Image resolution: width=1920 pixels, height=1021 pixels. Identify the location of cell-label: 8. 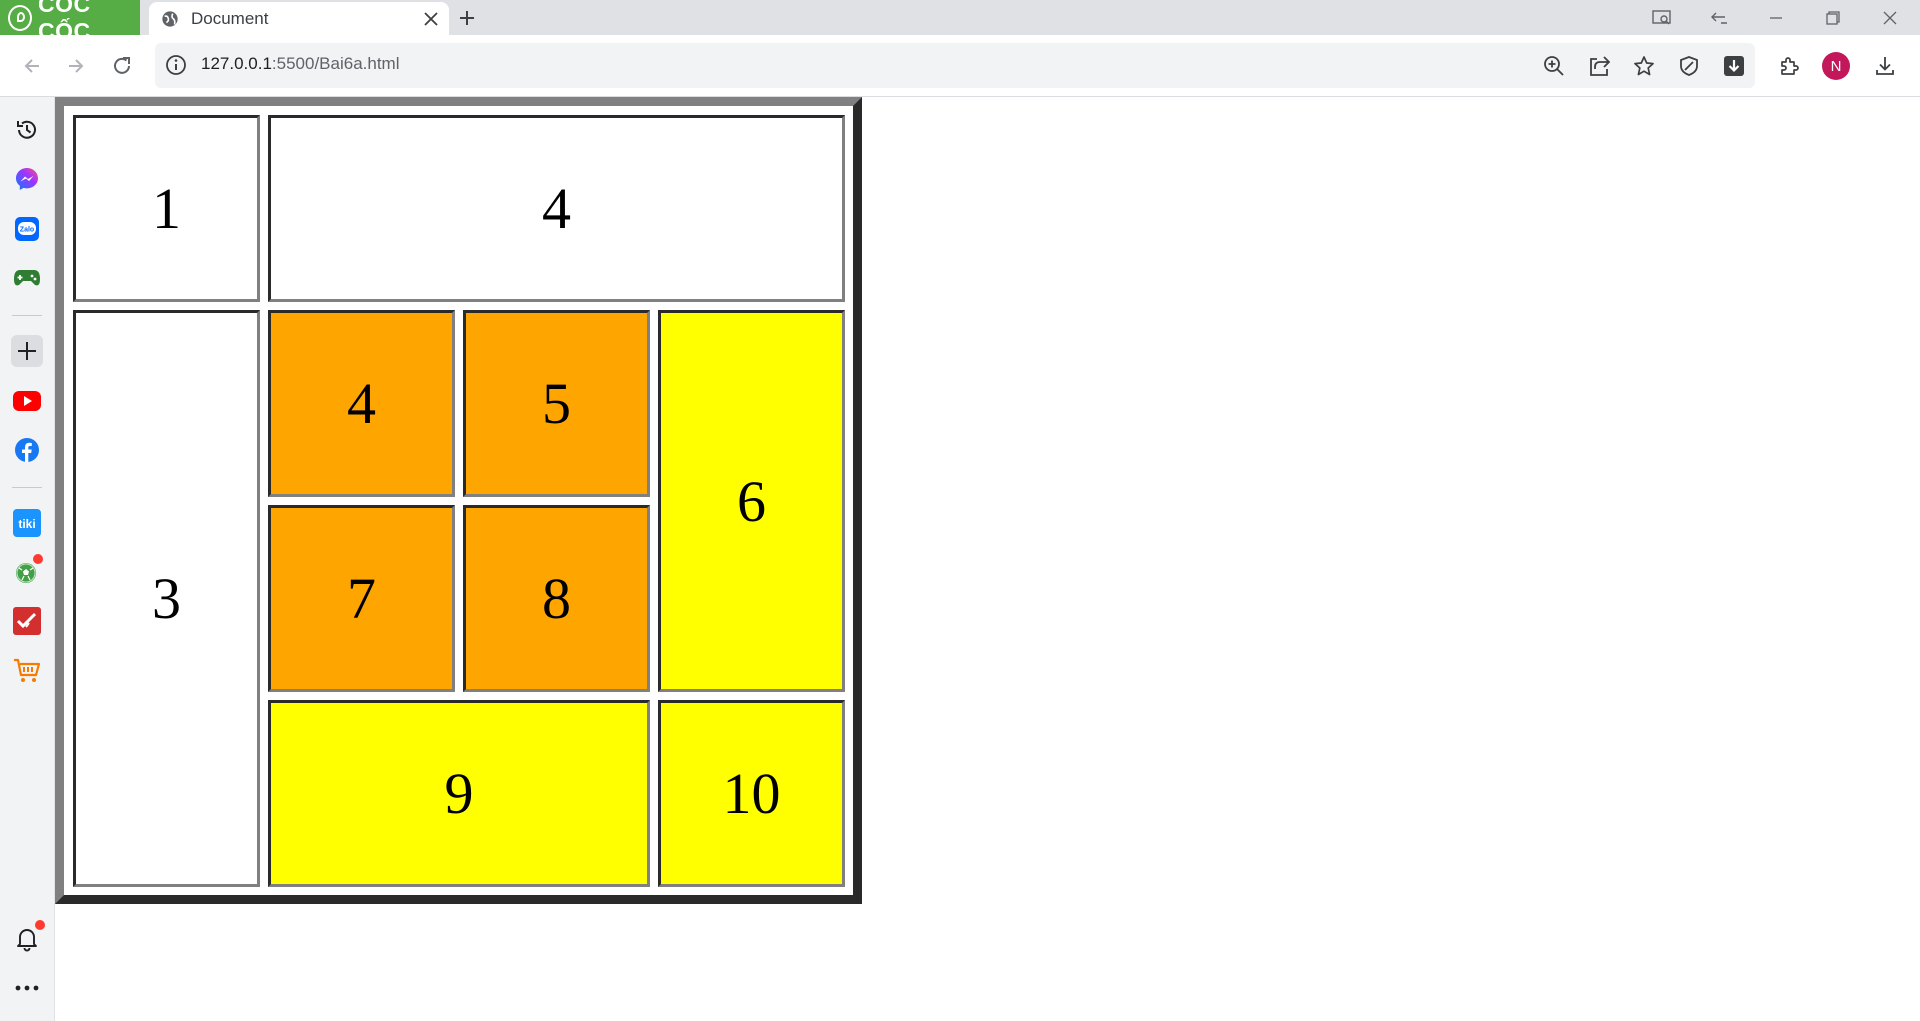
(556, 598).